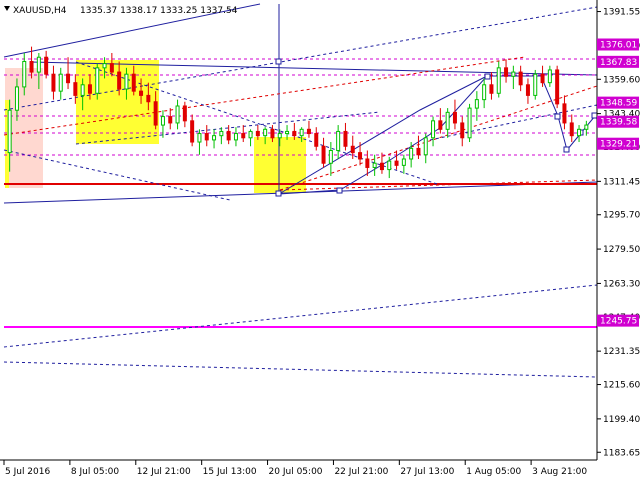 The height and width of the screenshot is (480, 640). Describe the element at coordinates (621, 453) in the screenshot. I see `y-tick-label: 1183.65` at that location.